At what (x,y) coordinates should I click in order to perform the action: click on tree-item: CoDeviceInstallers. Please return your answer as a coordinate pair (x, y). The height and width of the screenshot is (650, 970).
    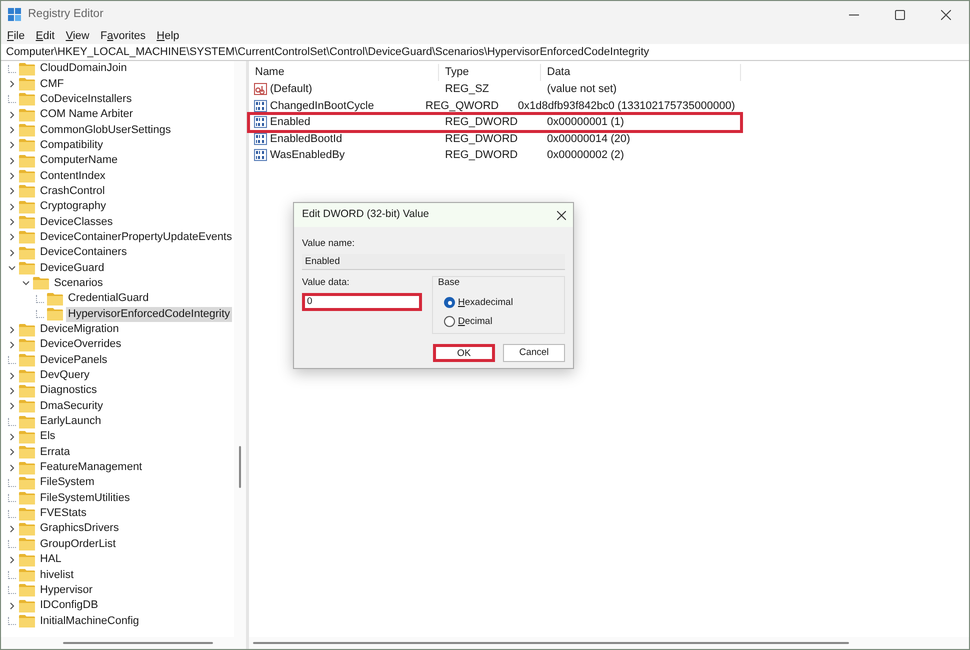
    Looking at the image, I should click on (86, 99).